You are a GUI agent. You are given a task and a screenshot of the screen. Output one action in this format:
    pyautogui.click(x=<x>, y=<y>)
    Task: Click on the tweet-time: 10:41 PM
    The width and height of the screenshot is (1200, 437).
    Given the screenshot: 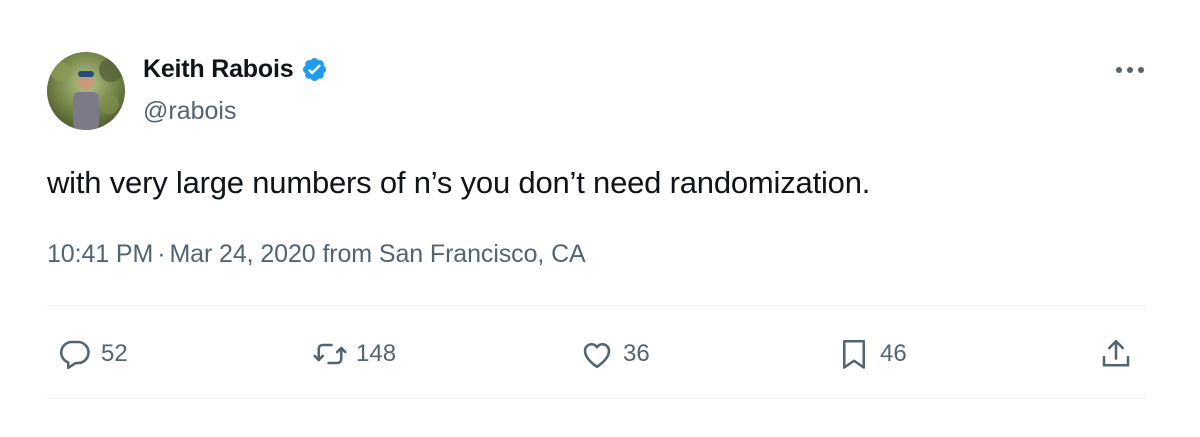 What is the action you would take?
    pyautogui.click(x=100, y=254)
    